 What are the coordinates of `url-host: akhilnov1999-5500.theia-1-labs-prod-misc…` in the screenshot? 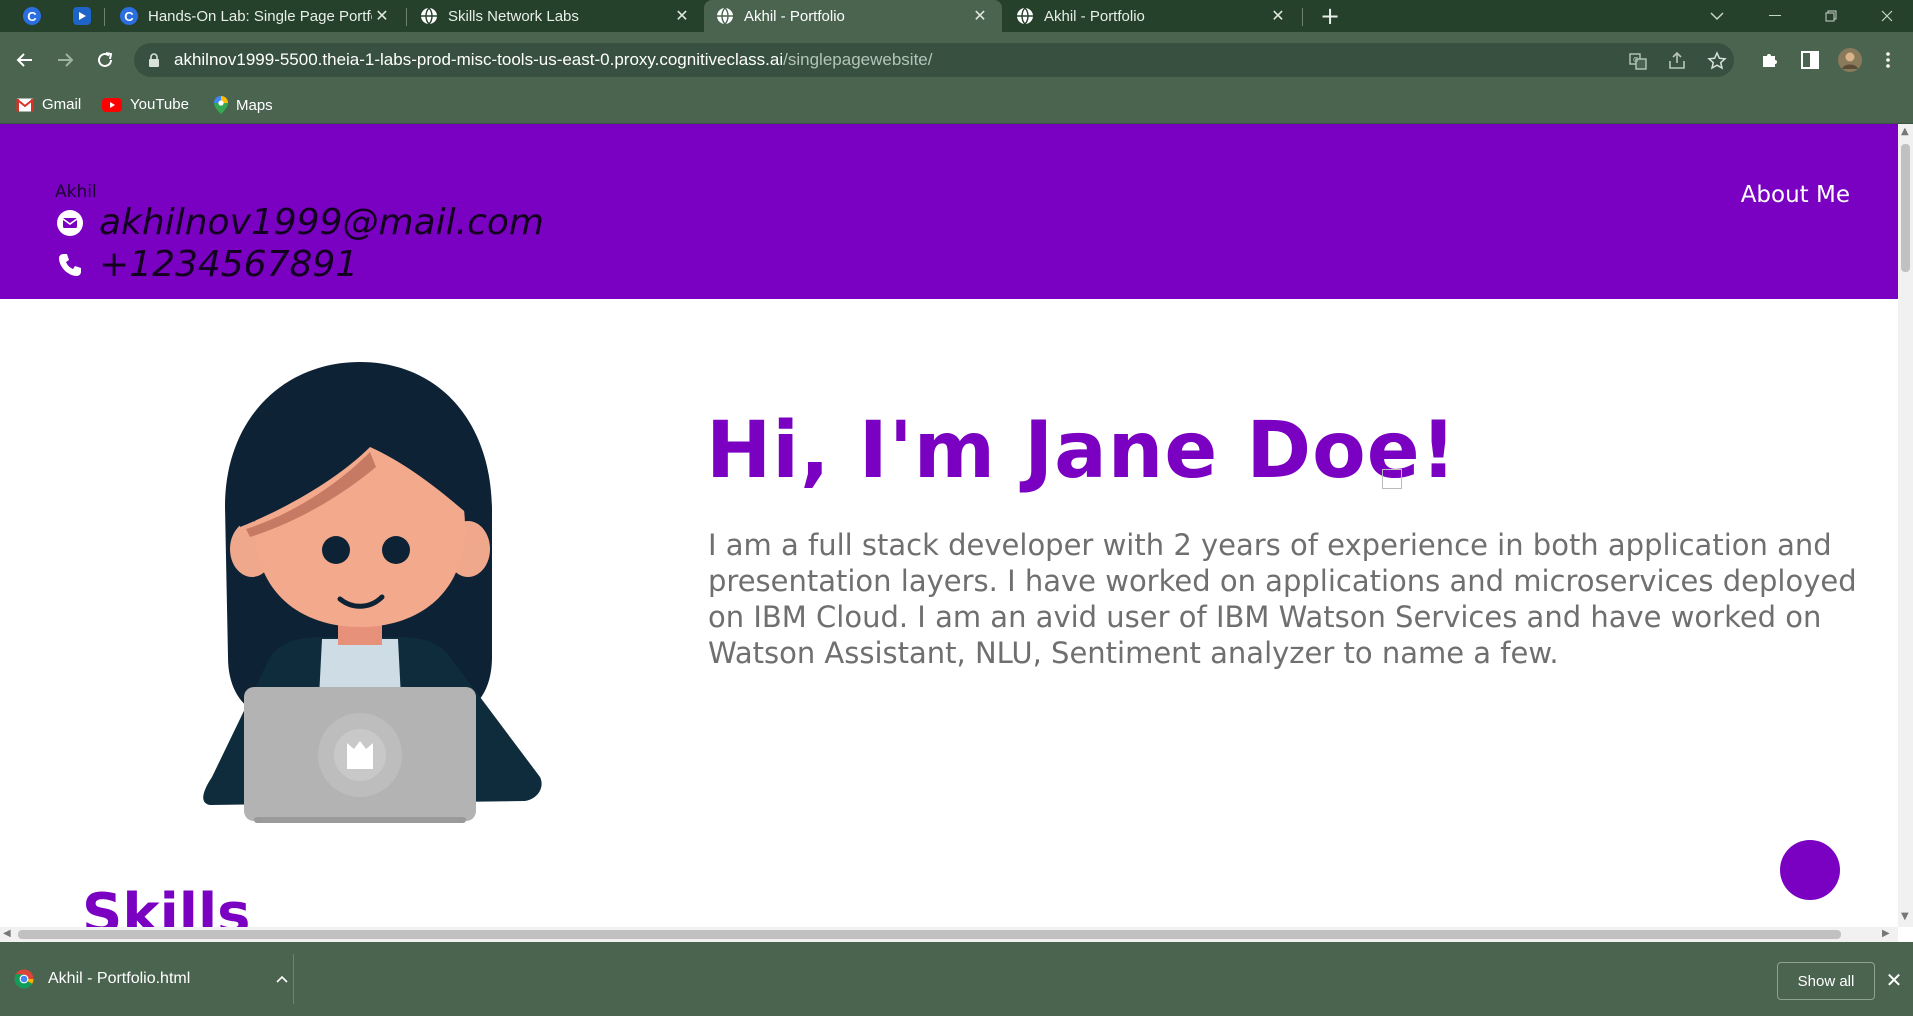 It's located at (479, 59).